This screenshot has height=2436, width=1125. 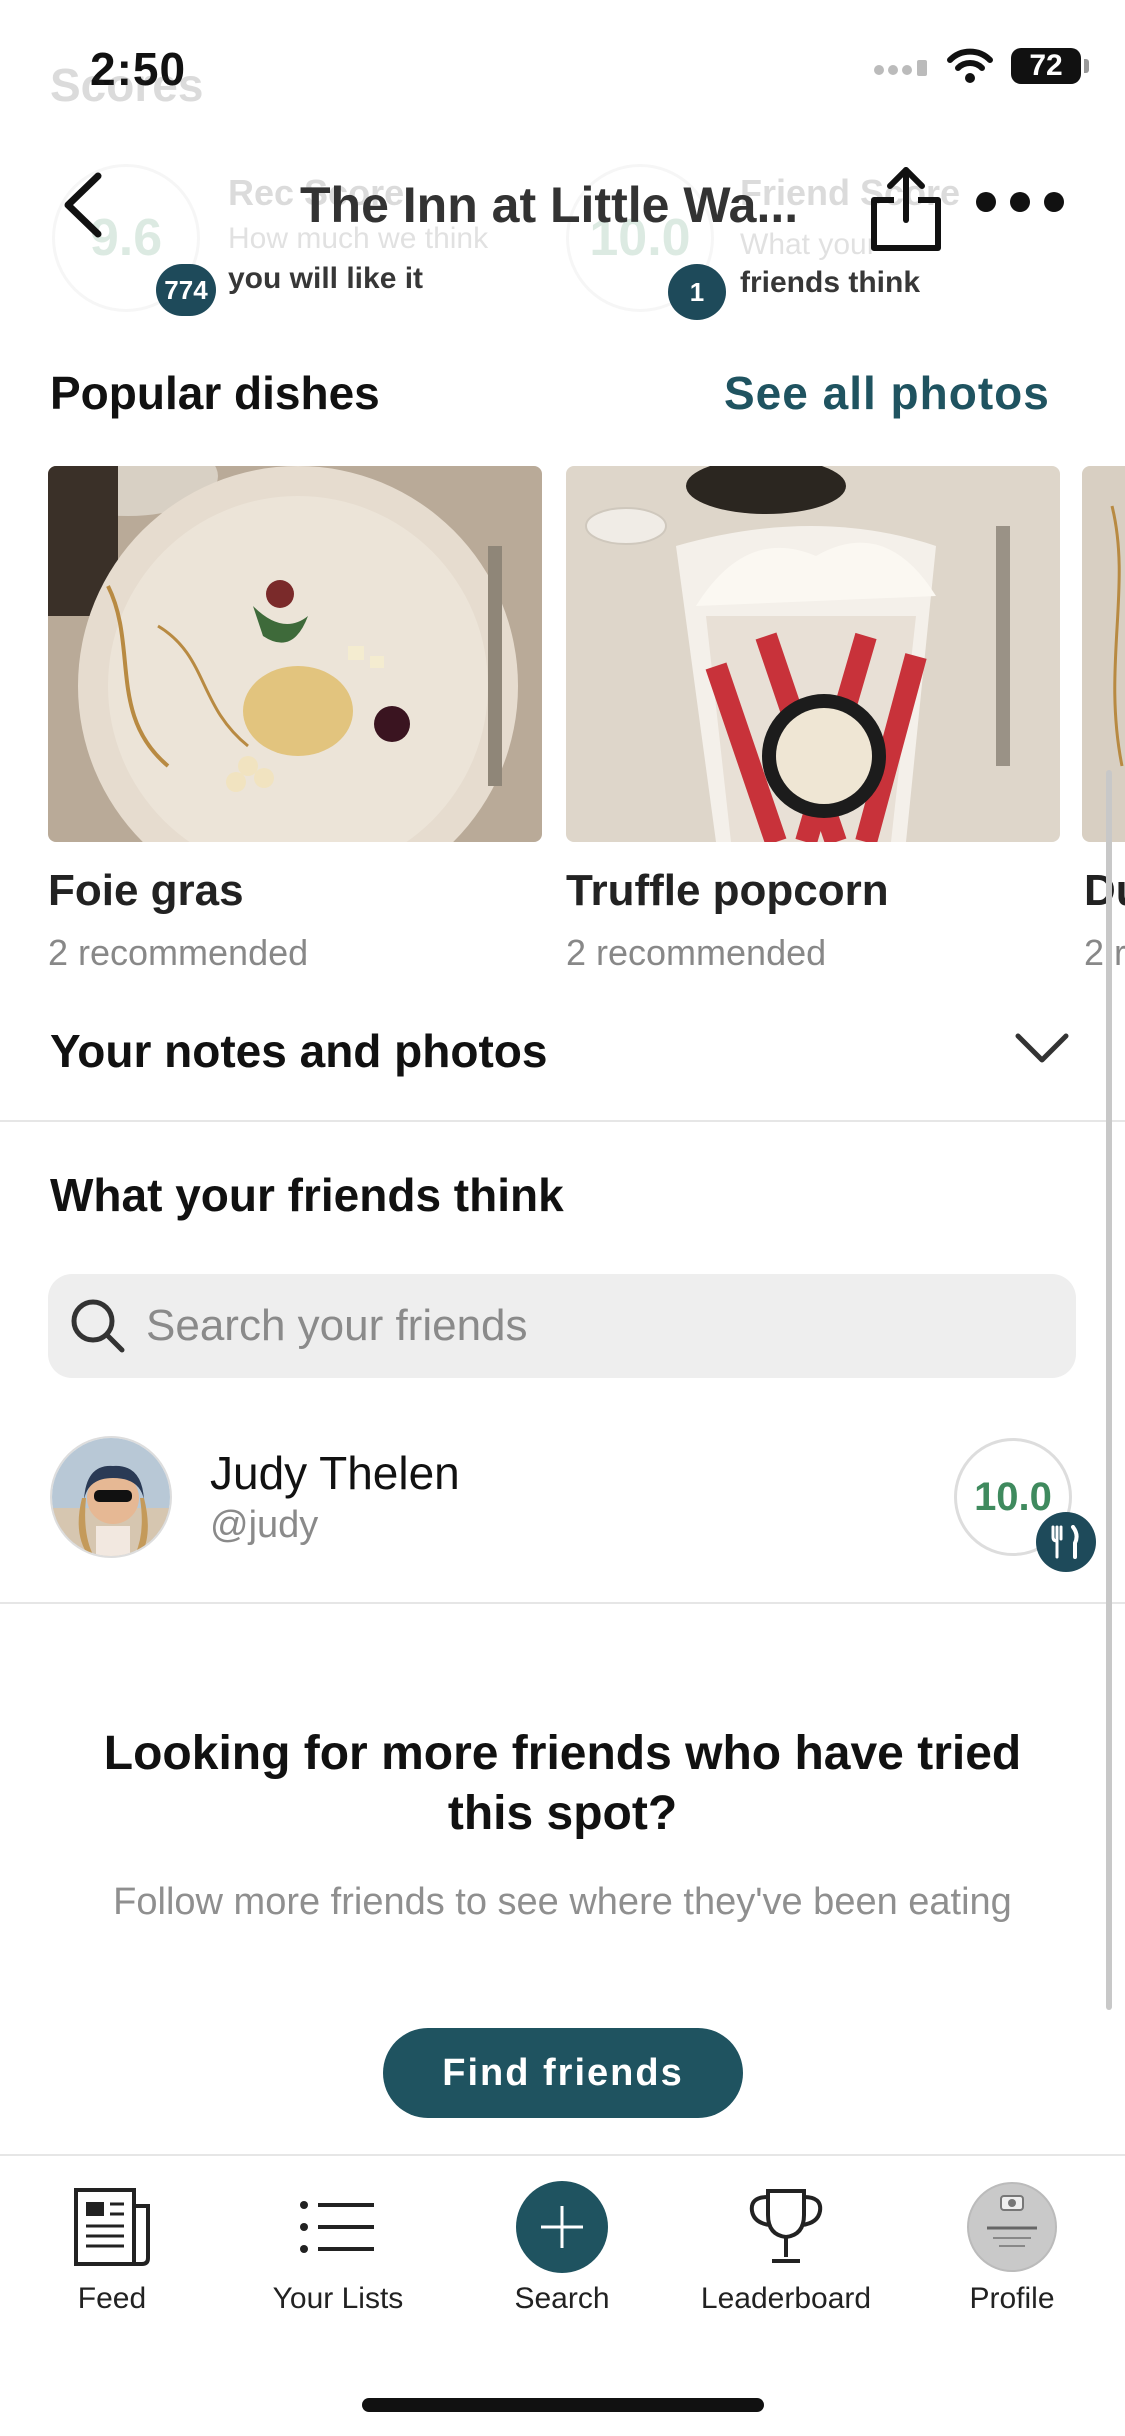 I want to click on trophy-icon, so click(x=786, y=2226).